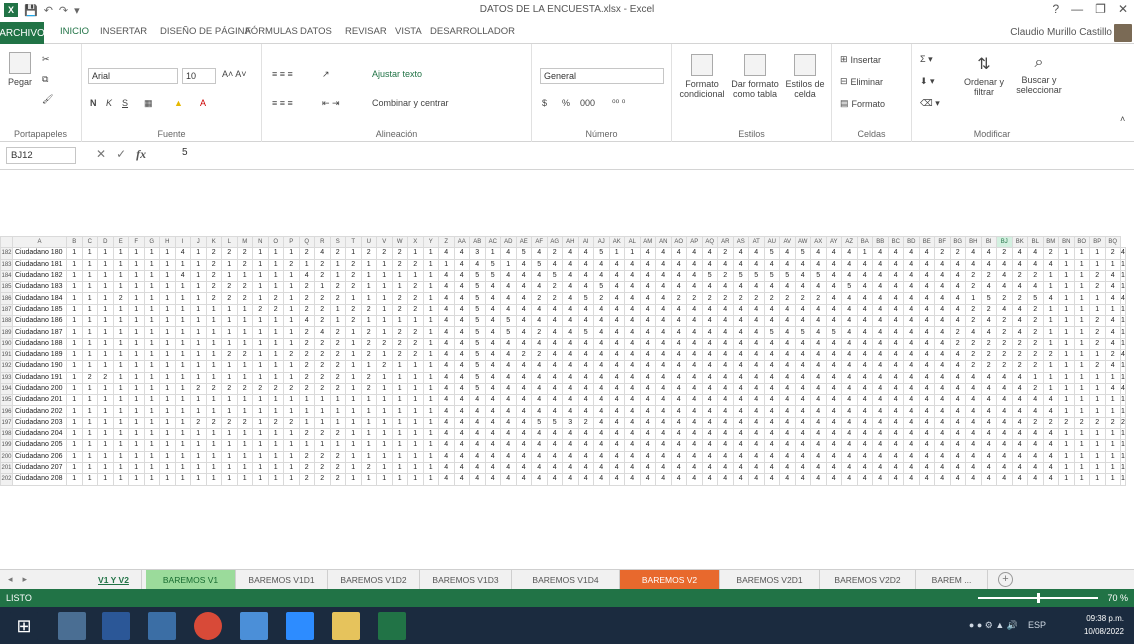 This screenshot has width=1134, height=644. I want to click on respondent-name-cell: Ciudadano 191, so click(39, 377).